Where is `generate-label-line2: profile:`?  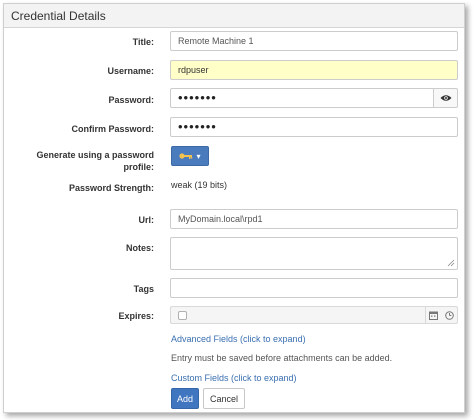
generate-label-line2: profile: is located at coordinates (139, 167).